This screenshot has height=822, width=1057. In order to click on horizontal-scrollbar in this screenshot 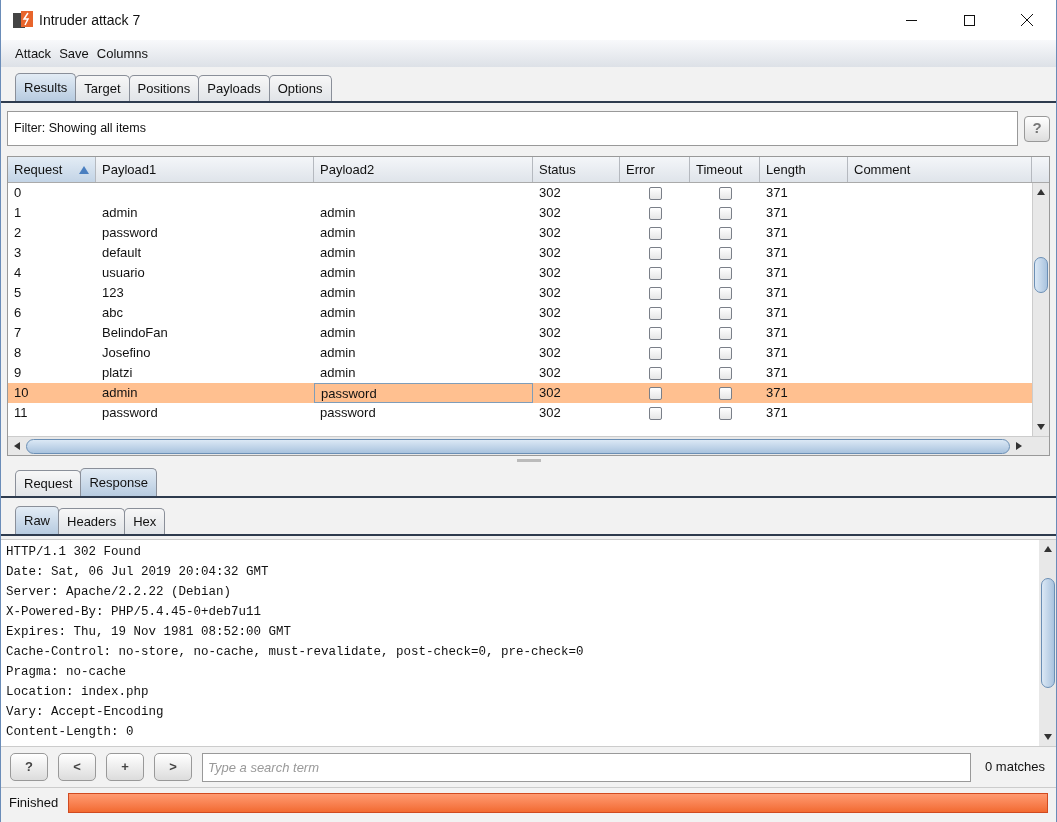, I will do `click(528, 445)`.